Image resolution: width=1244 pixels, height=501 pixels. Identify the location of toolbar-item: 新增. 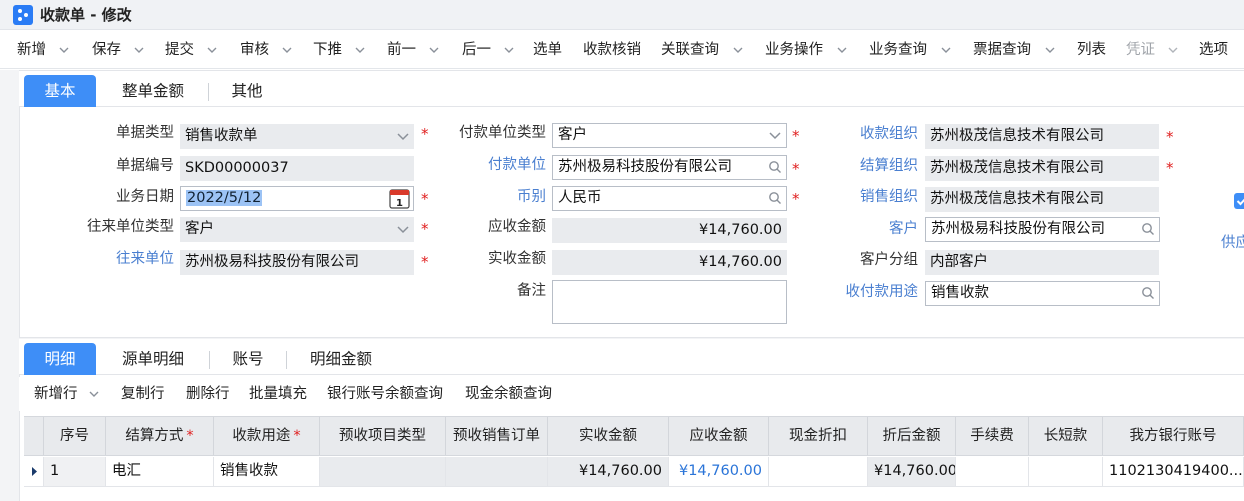
(31, 50).